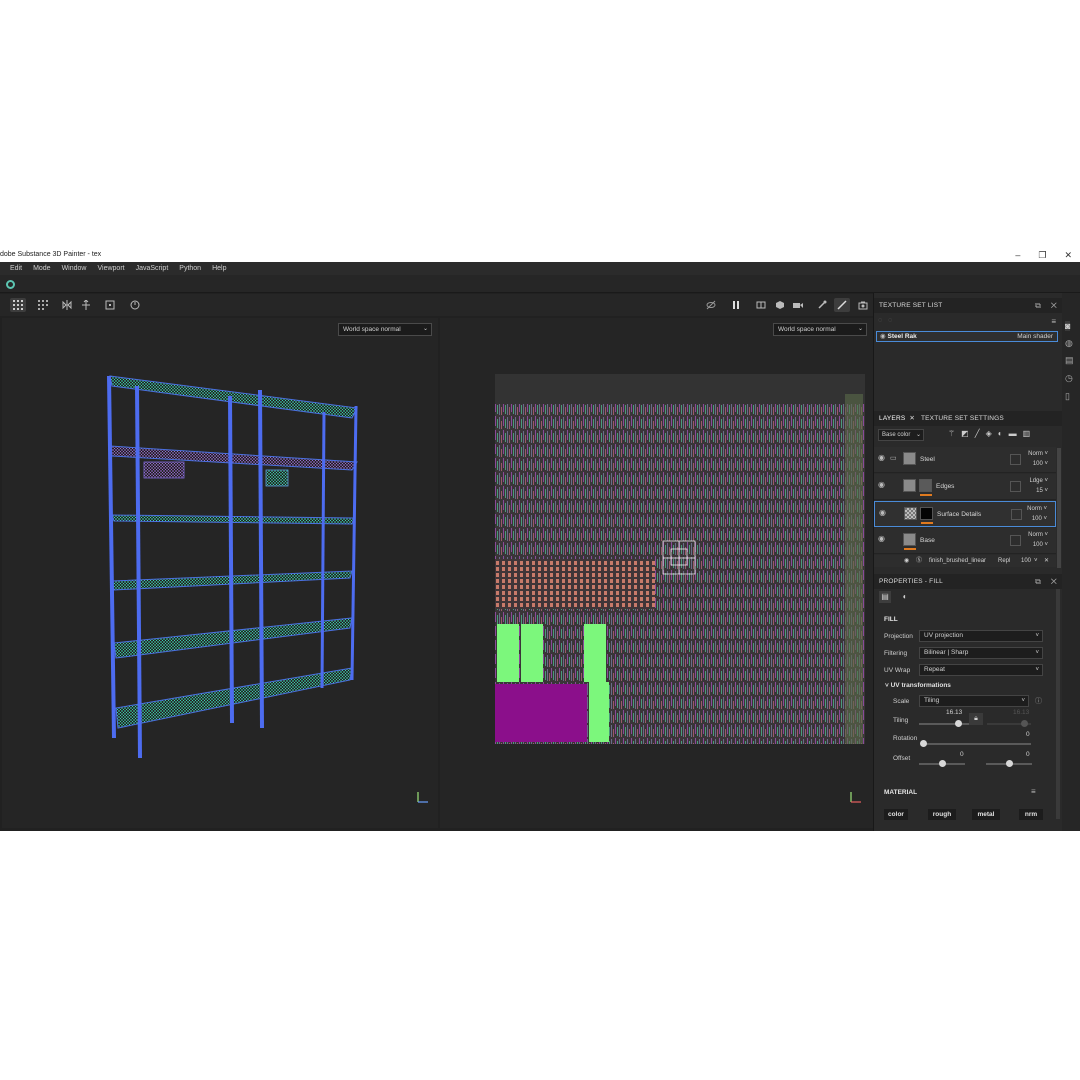  What do you see at coordinates (1039, 491) in the screenshot?
I see `layer-opacity: 15` at bounding box center [1039, 491].